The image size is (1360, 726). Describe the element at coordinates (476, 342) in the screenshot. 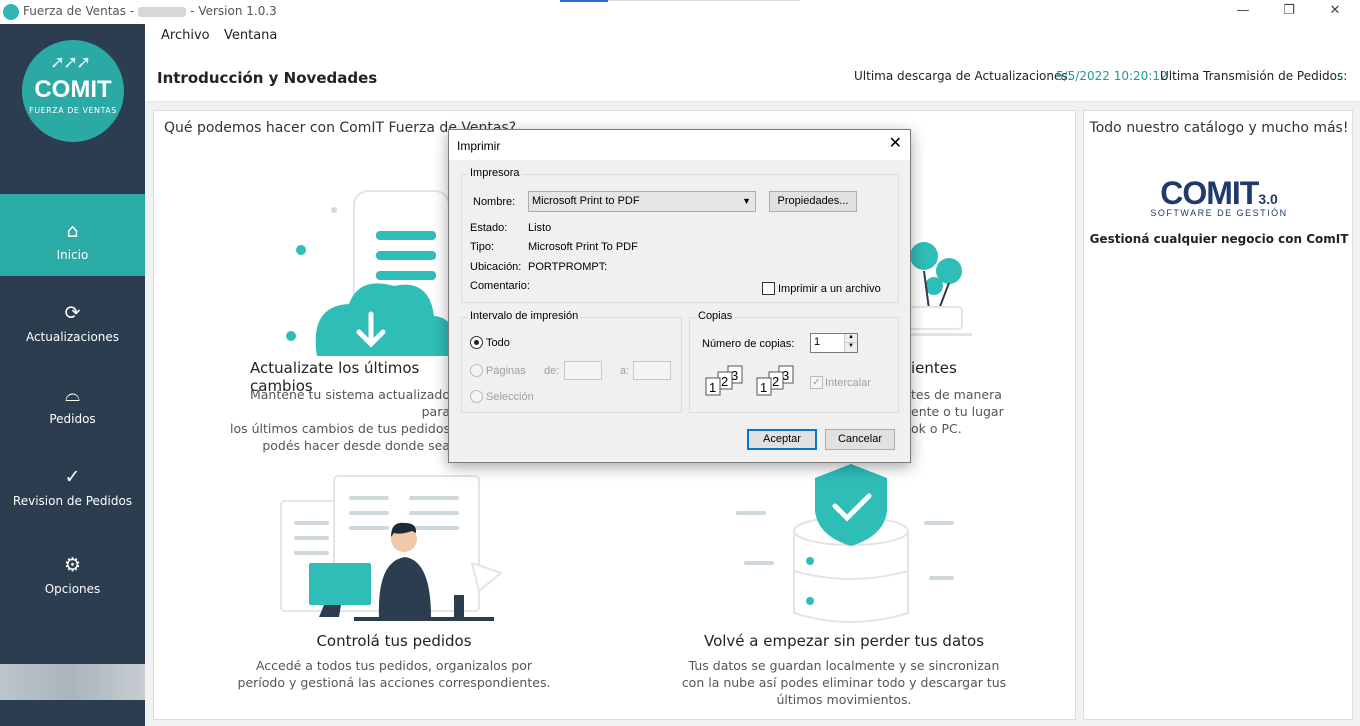

I see `range-all-radio` at that location.